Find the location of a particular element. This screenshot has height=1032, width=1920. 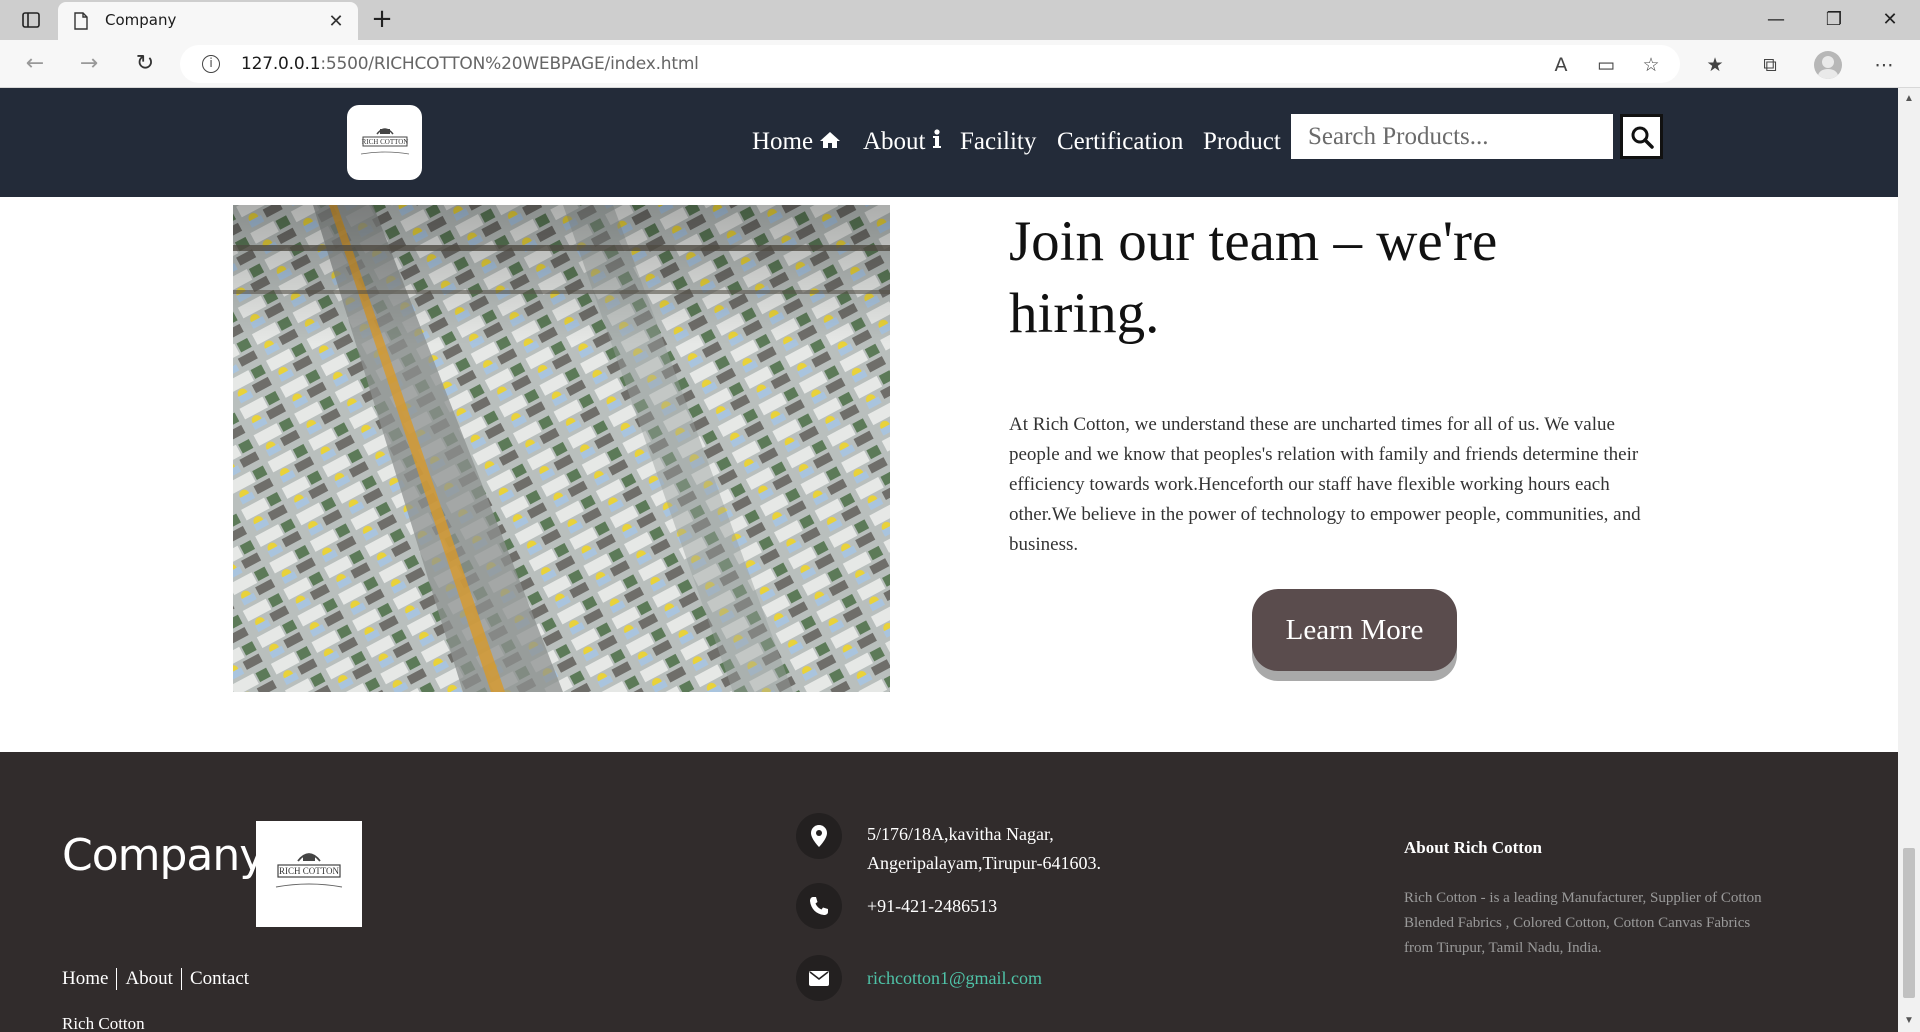

close-window-icon: ✕ is located at coordinates (1890, 20).